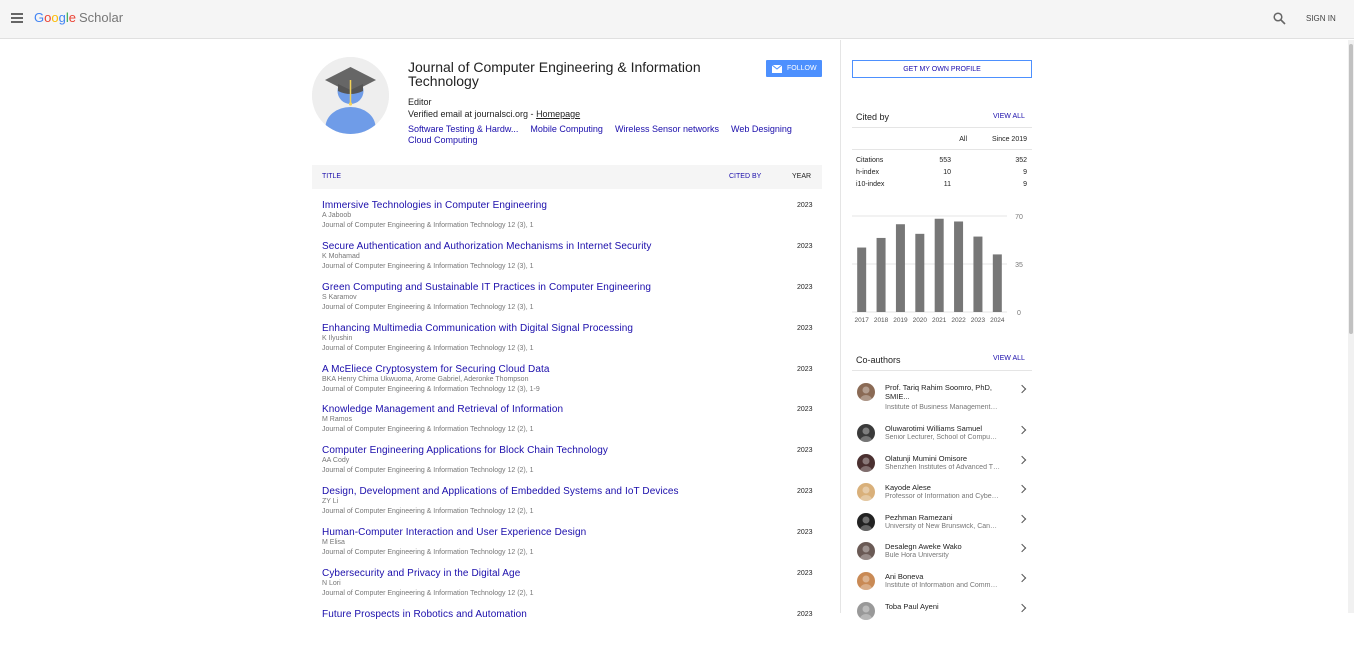 The width and height of the screenshot is (1354, 649). Describe the element at coordinates (331, 176) in the screenshot. I see `sort-by-title: TITLE` at that location.